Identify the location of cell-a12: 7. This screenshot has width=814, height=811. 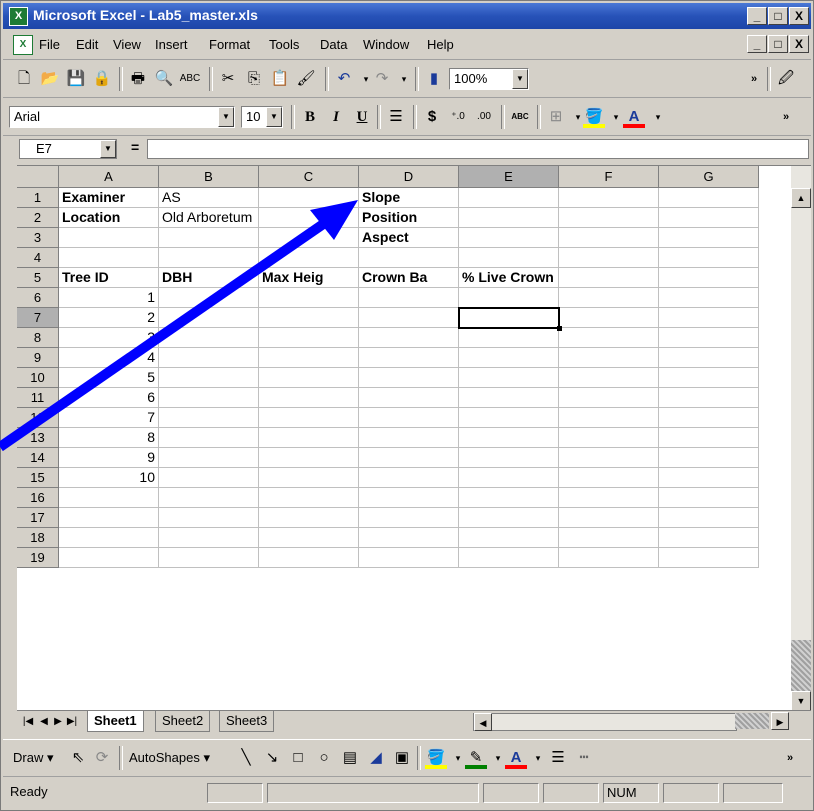
(109, 418).